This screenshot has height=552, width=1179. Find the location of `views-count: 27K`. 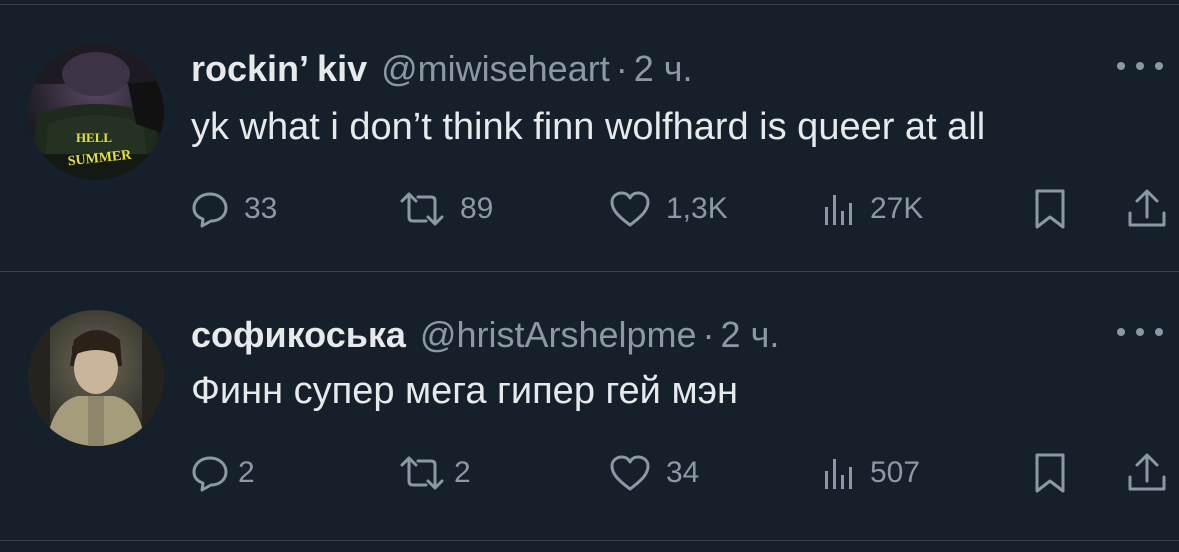

views-count: 27K is located at coordinates (897, 208).